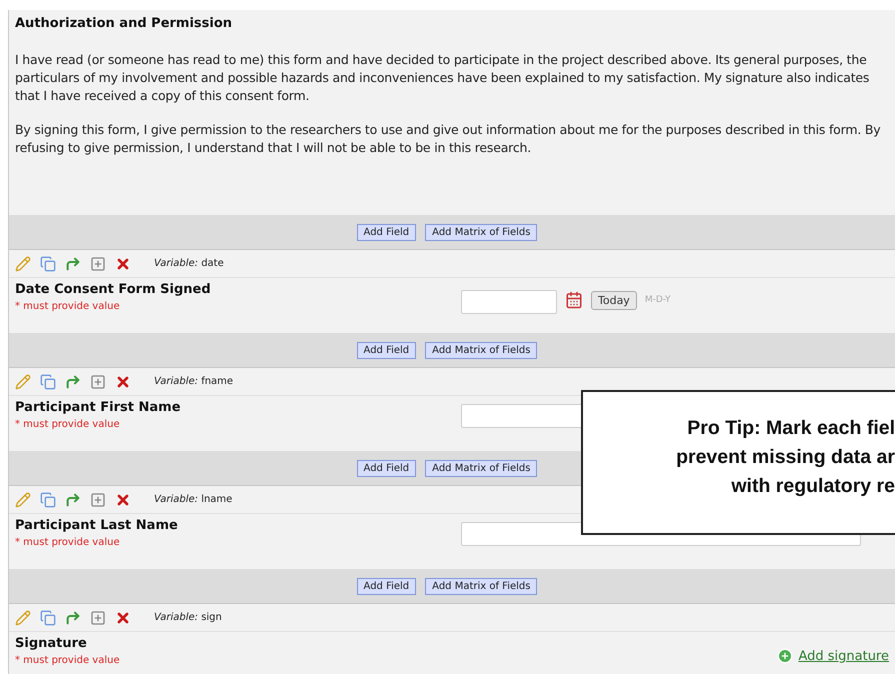 Image resolution: width=895 pixels, height=674 pixels. What do you see at coordinates (193, 499) in the screenshot?
I see `variable-name: Variable: lname` at bounding box center [193, 499].